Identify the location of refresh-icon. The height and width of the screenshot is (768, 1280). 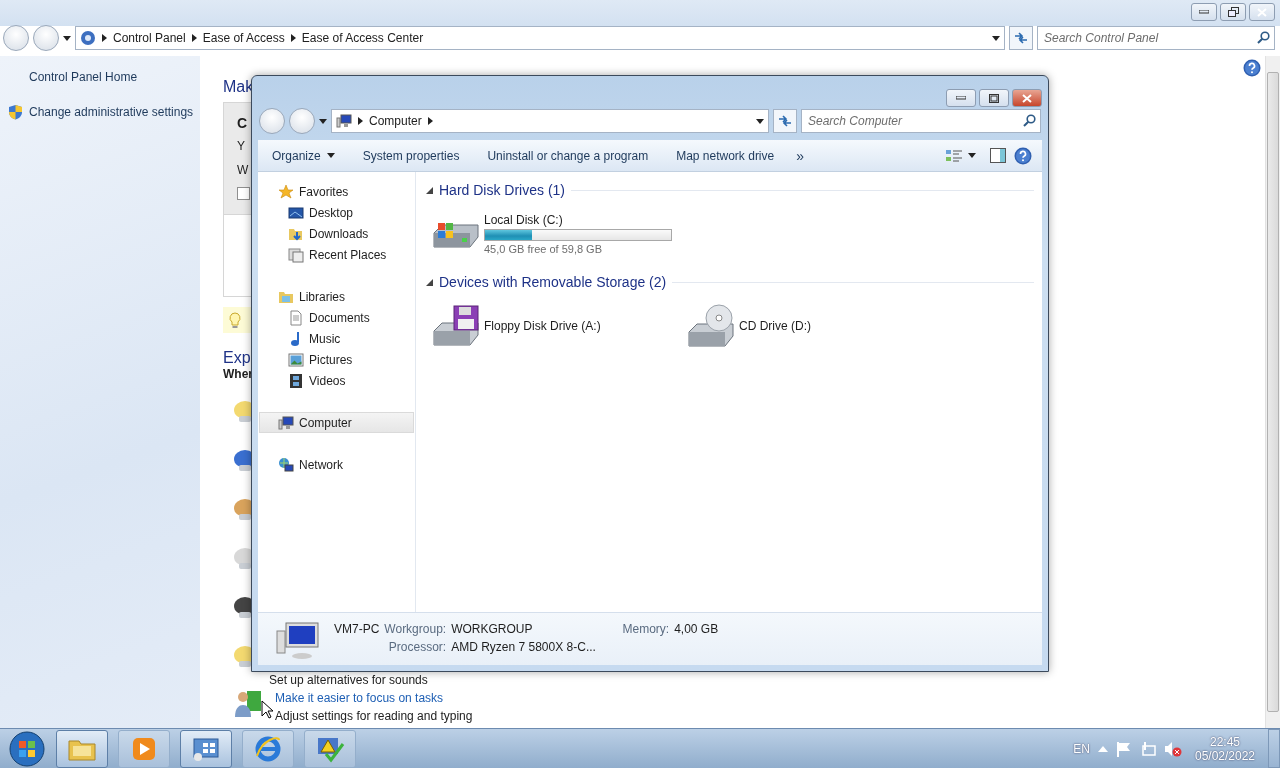
(785, 121).